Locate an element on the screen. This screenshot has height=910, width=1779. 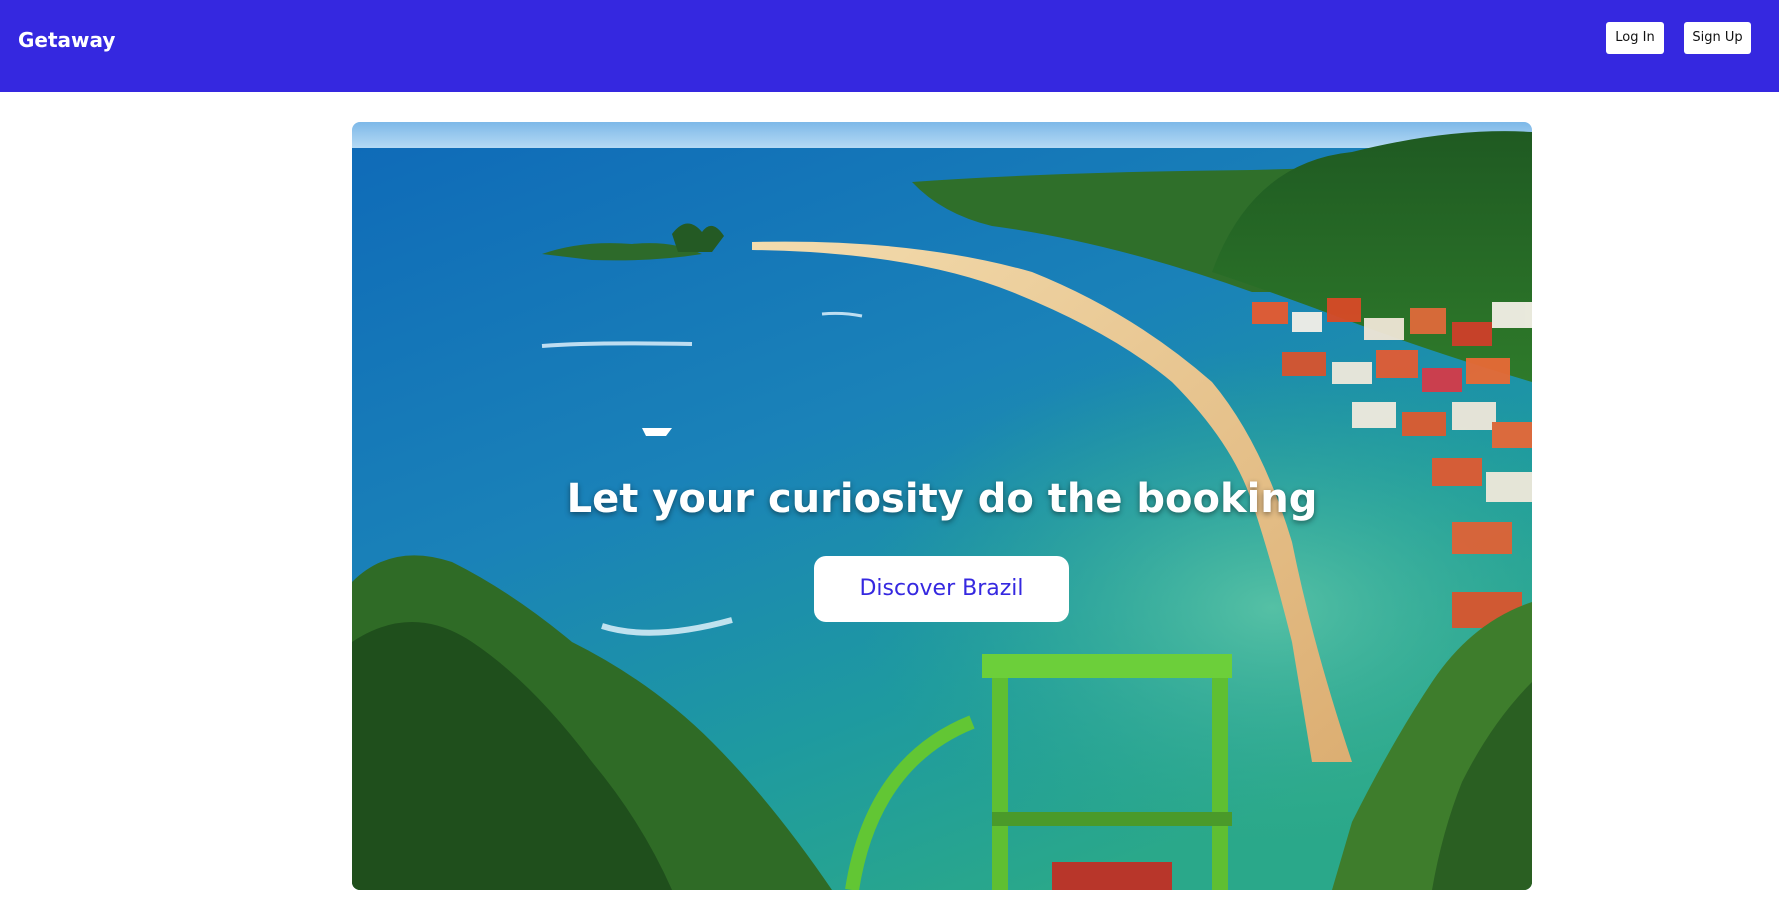
hero-title: Let your curiosity do the booking is located at coordinates (942, 499).